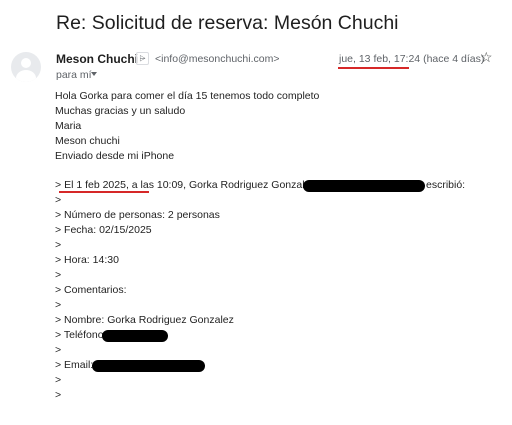 This screenshot has width=512, height=425. Describe the element at coordinates (137, 215) in the screenshot. I see `quote-line: > Número de personas: 2 personas` at that location.